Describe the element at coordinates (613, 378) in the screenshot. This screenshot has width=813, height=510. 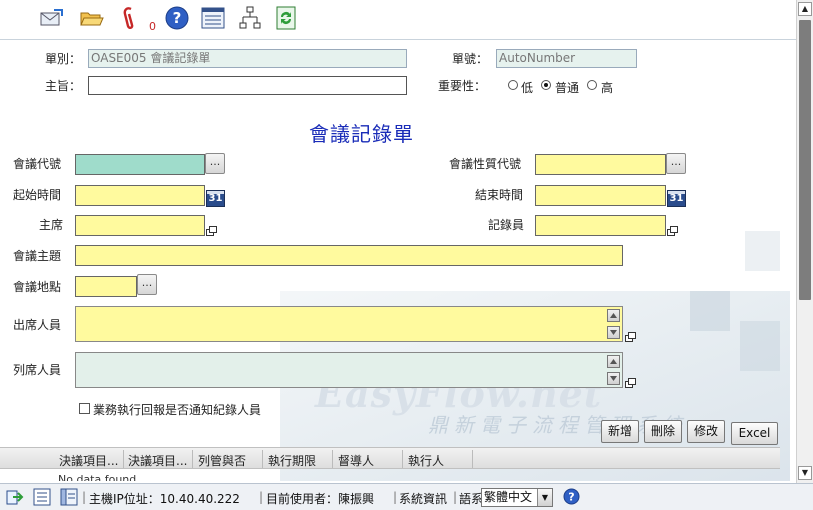
I see `observers-scroll-down-icon` at that location.